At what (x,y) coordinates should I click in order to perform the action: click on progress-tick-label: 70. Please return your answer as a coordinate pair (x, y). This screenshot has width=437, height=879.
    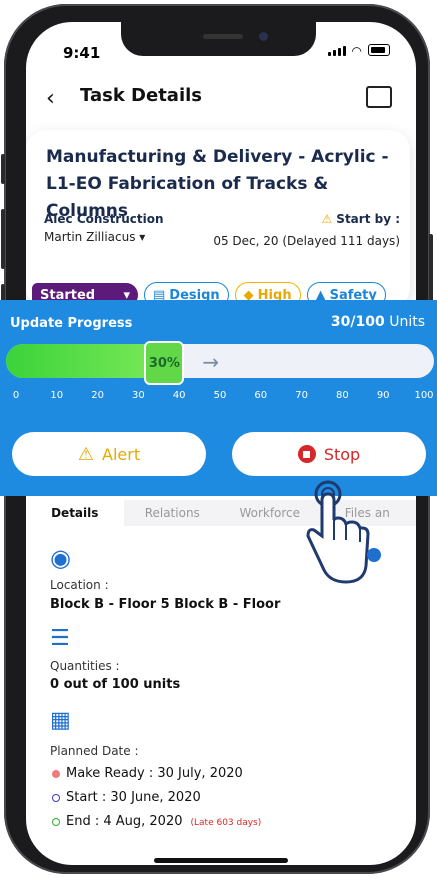
    Looking at the image, I should click on (301, 395).